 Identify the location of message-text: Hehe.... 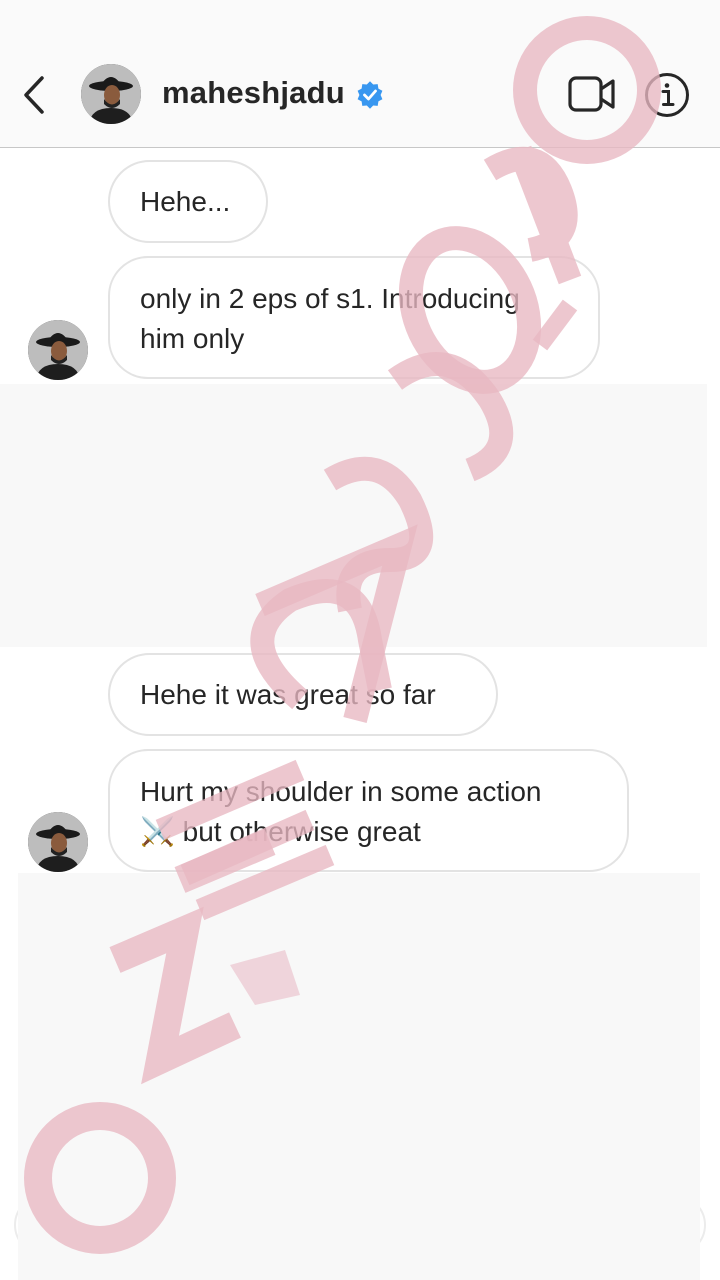
(185, 201).